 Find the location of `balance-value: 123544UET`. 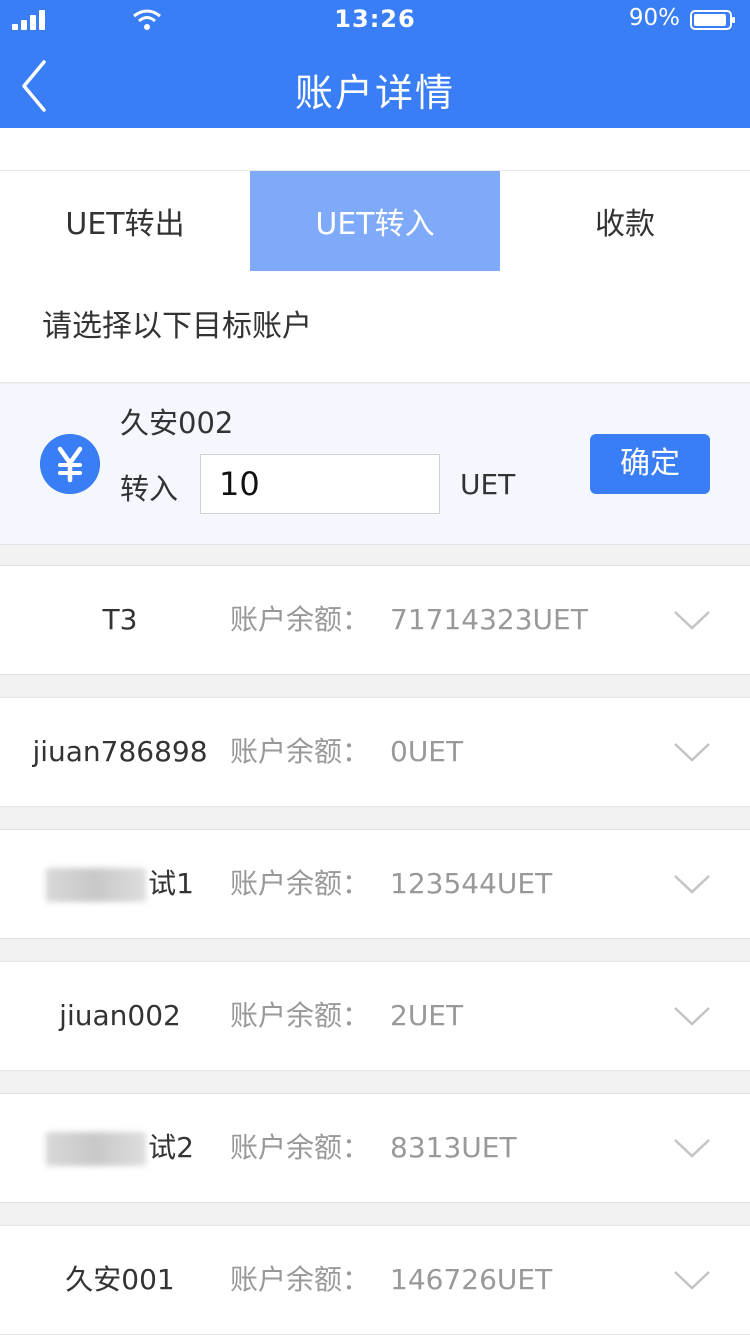

balance-value: 123544UET is located at coordinates (471, 883).